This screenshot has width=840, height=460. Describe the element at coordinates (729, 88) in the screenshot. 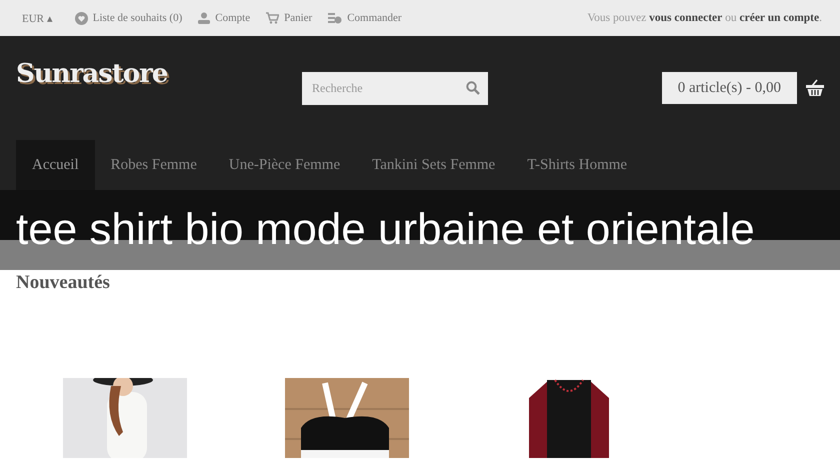

I see `cart-button: 0 article(s) - 0,00` at that location.